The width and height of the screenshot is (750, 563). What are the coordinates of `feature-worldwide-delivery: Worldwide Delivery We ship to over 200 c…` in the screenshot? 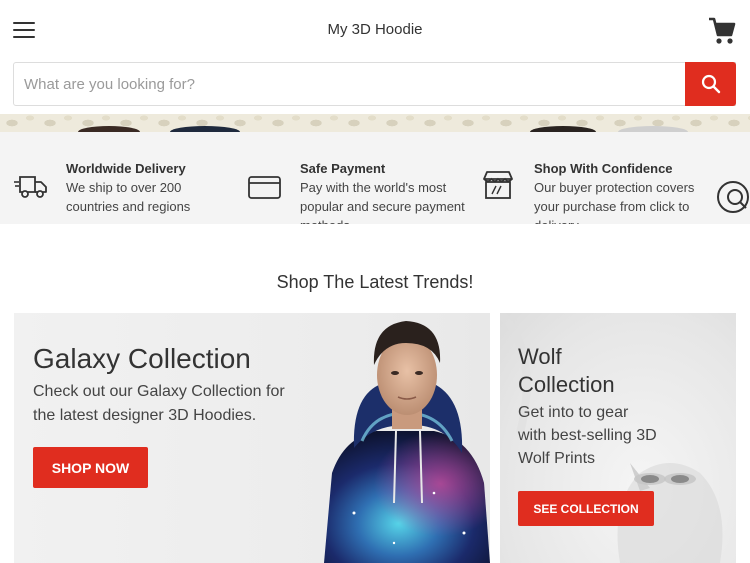 It's located at (119, 178).